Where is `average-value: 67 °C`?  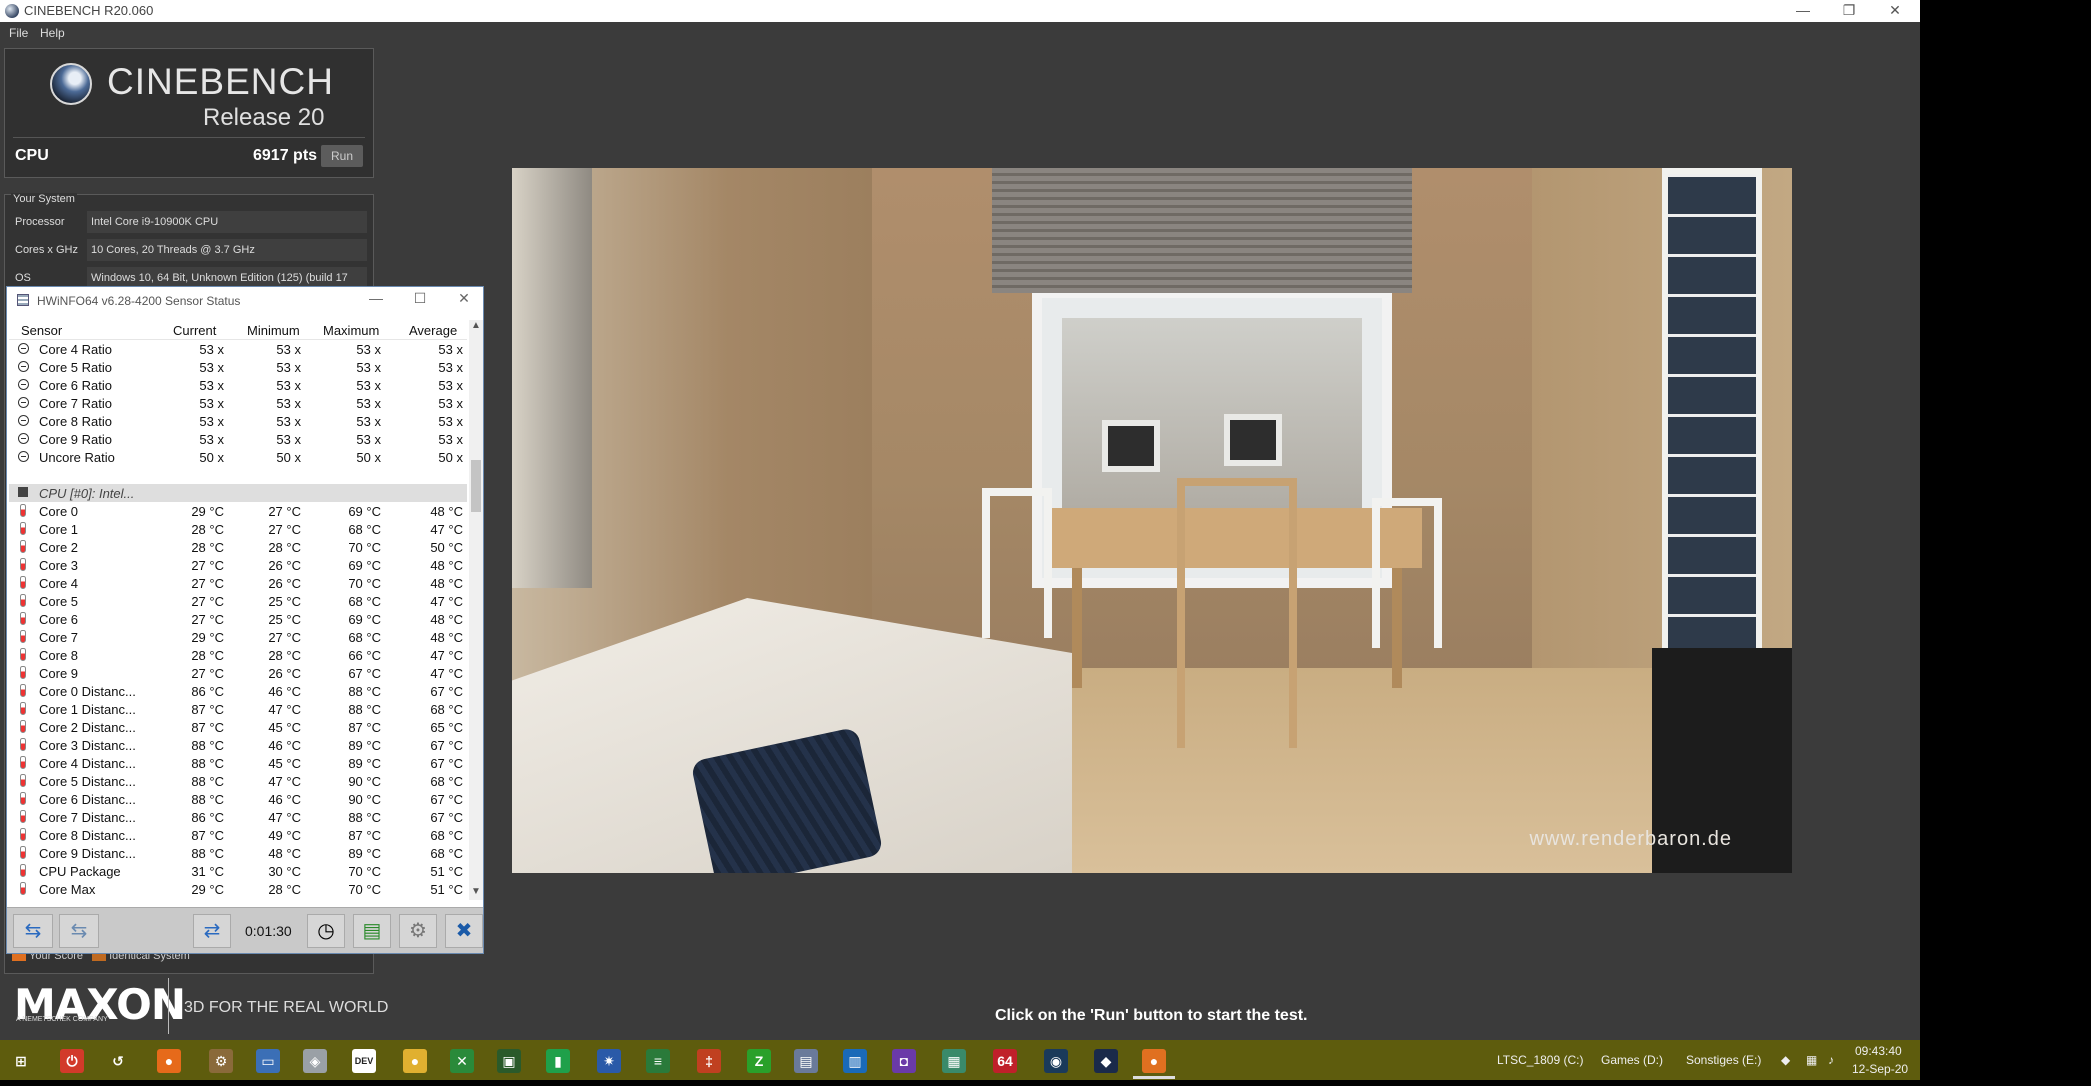 average-value: 67 °C is located at coordinates (446, 763).